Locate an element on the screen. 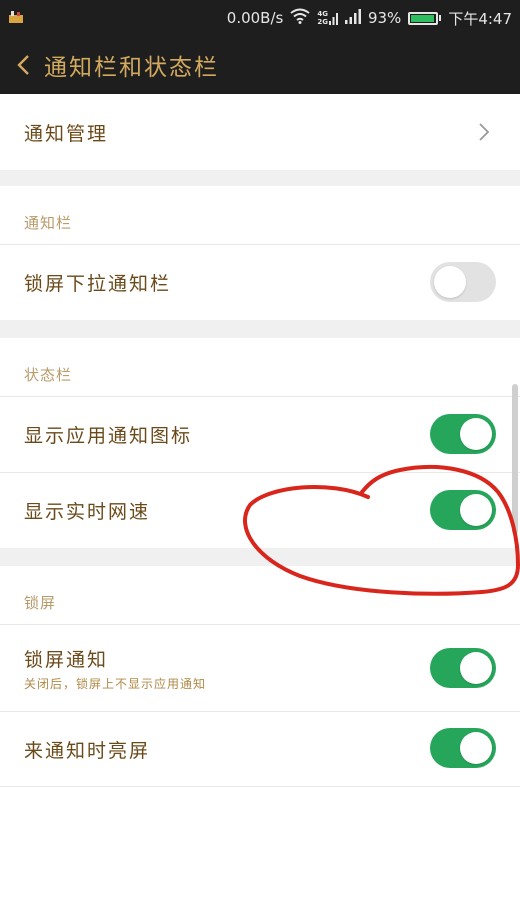 The width and height of the screenshot is (520, 924). lockscreen-pulldown-label: 锁屏下拉通知栏 is located at coordinates (98, 284).